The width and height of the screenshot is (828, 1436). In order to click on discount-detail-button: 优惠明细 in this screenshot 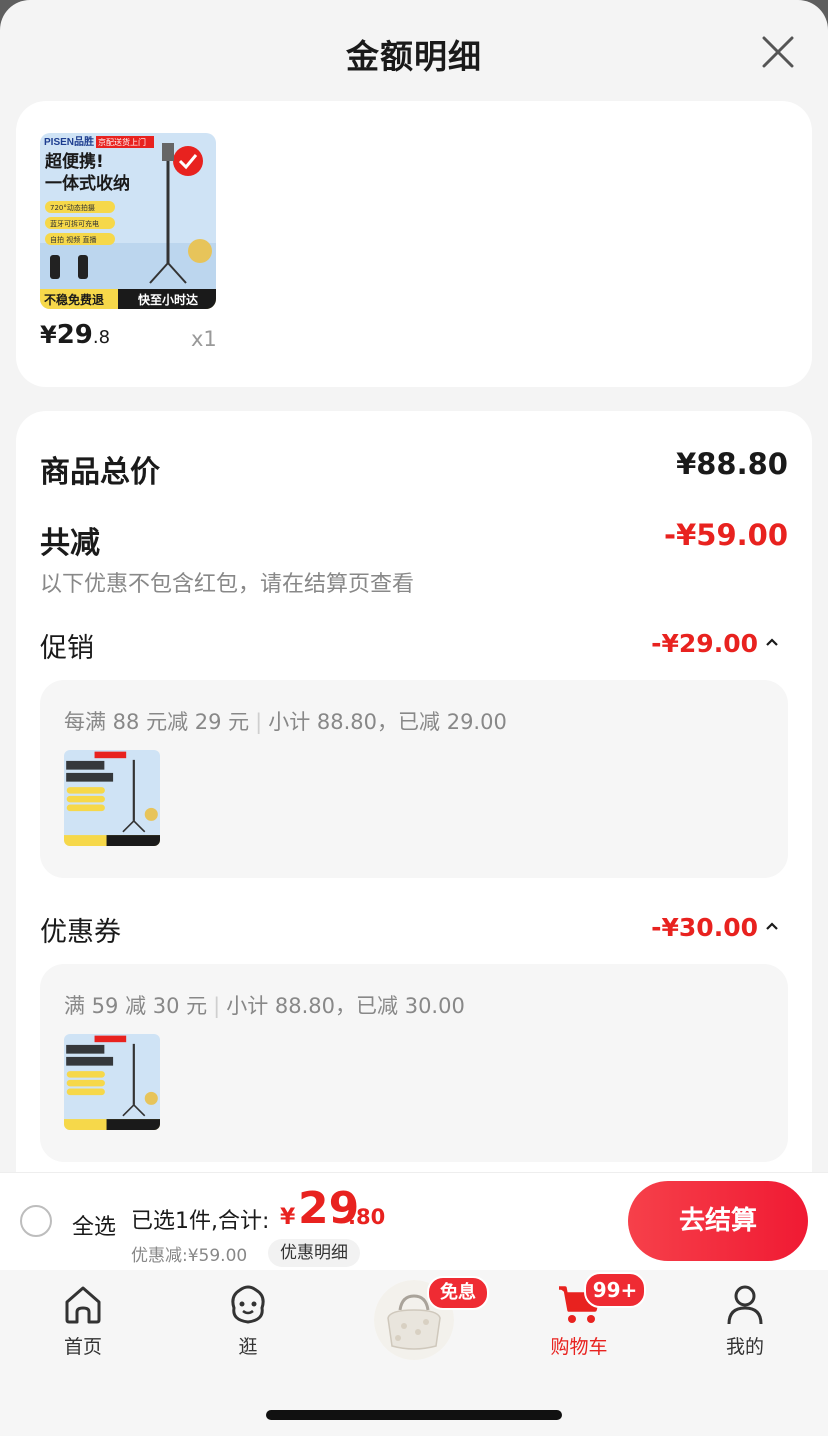, I will do `click(314, 1253)`.